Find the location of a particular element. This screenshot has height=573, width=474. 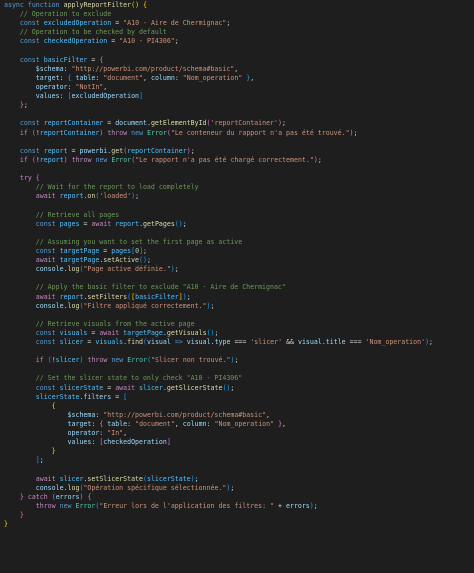

code-token: document is located at coordinates (131, 123).